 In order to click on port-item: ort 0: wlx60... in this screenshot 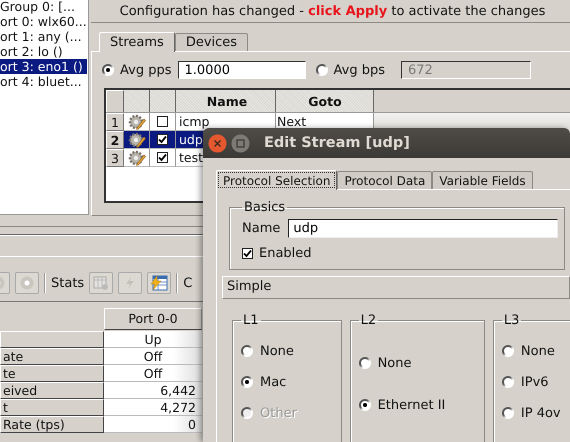, I will do `click(44, 21)`.